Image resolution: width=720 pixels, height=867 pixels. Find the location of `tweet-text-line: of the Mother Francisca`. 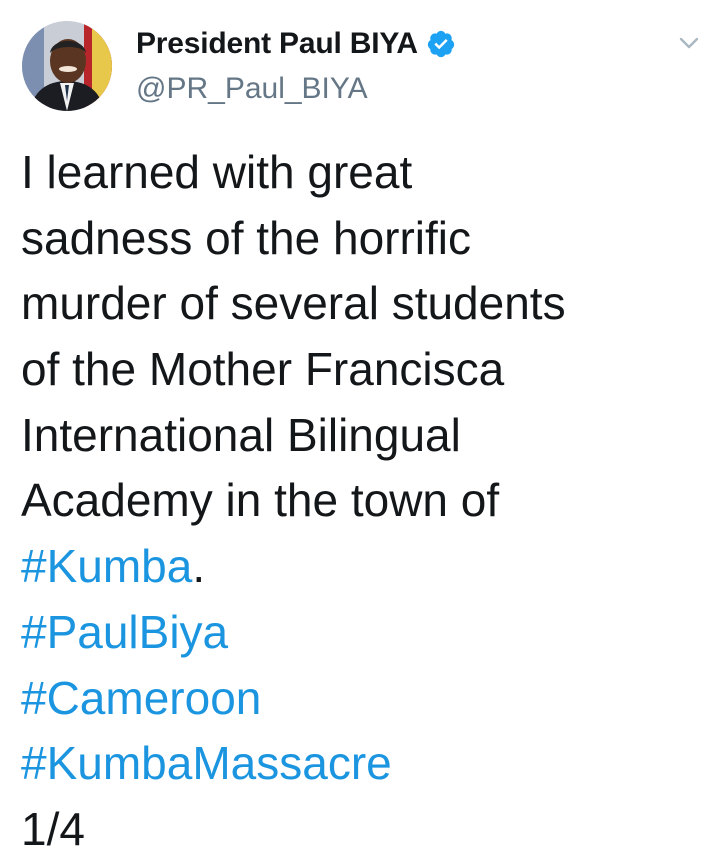

tweet-text-line: of the Mother Francisca is located at coordinates (263, 369).